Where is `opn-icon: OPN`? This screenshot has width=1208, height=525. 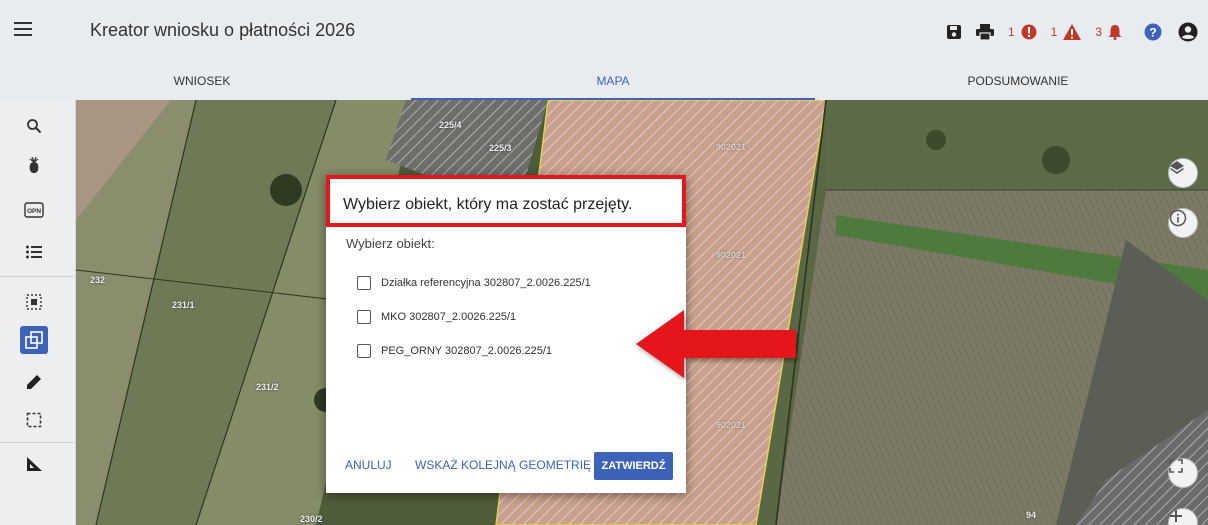
opn-icon: OPN is located at coordinates (34, 210).